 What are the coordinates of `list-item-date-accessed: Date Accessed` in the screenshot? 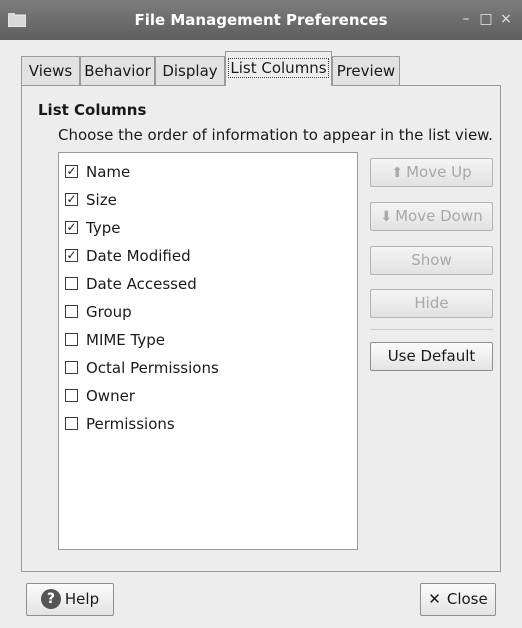 It's located at (131, 284).